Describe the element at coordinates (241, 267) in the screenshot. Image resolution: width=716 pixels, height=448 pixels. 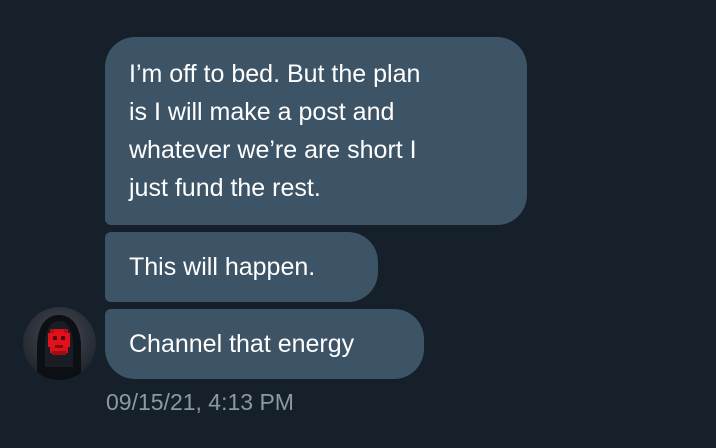
I see `message-bubble-this-will-happen: This will happen.` at that location.